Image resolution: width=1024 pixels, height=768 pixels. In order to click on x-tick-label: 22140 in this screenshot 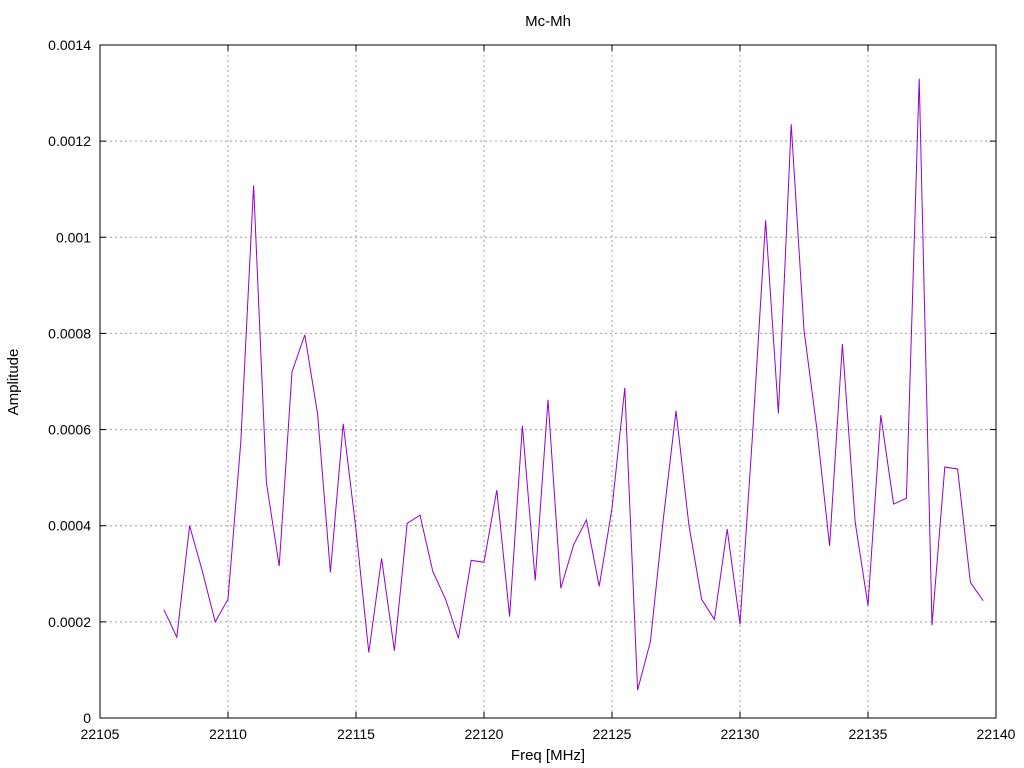, I will do `click(996, 734)`.